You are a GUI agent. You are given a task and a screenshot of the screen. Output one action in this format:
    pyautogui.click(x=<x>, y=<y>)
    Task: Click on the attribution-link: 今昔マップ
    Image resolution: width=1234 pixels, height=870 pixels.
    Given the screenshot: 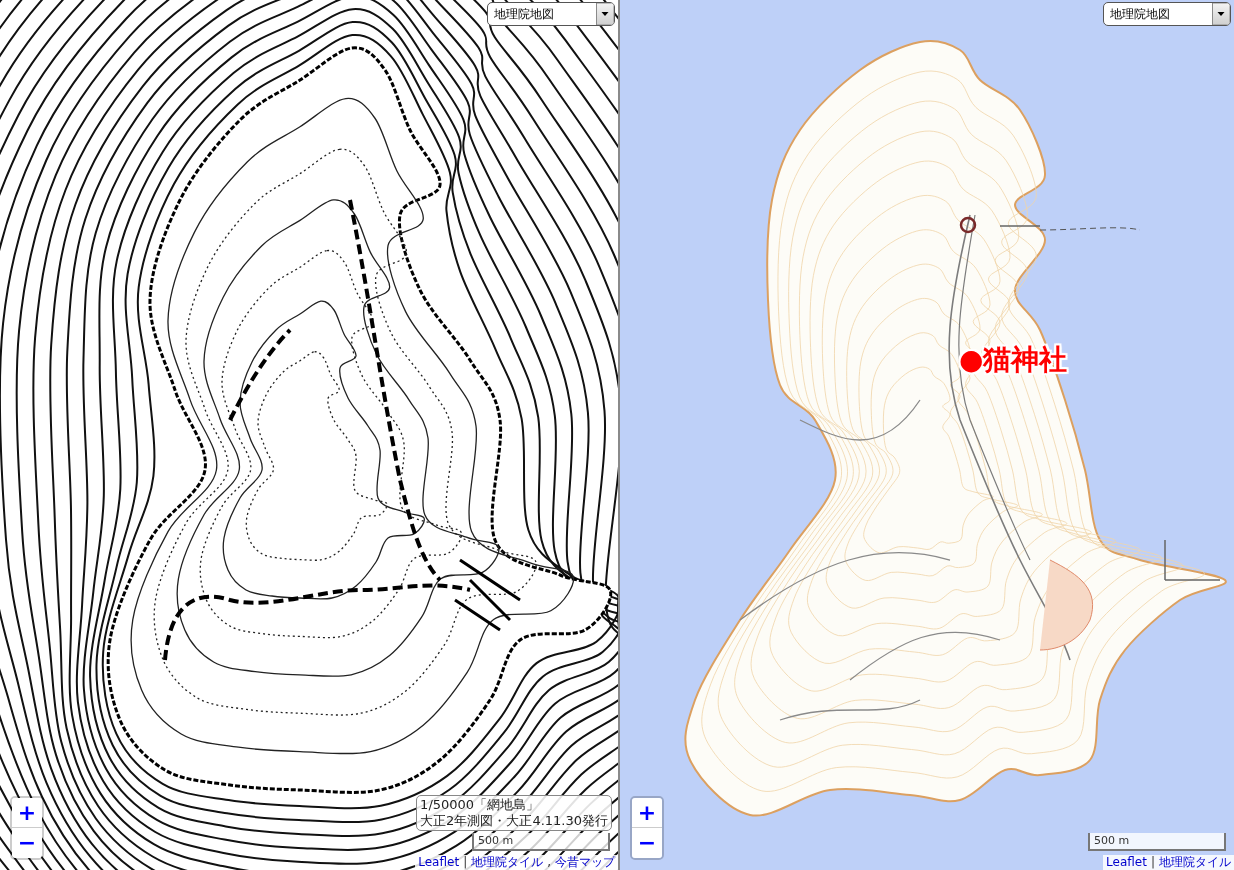 What is the action you would take?
    pyautogui.click(x=585, y=862)
    